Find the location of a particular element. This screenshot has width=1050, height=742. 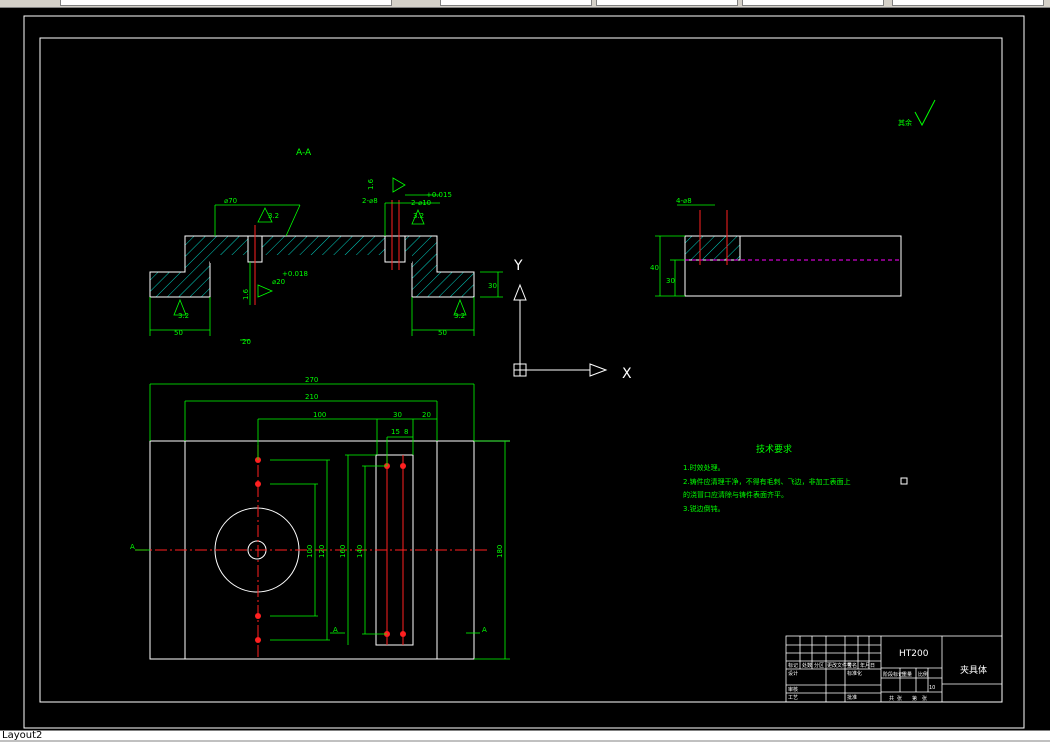

tb-label: 设计 is located at coordinates (793, 673).